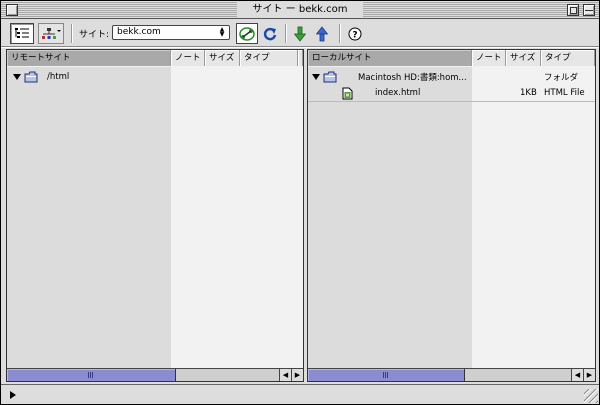 This screenshot has width=600, height=405. What do you see at coordinates (451, 93) in the screenshot?
I see `list-item: index.html 1KB HTML File` at bounding box center [451, 93].